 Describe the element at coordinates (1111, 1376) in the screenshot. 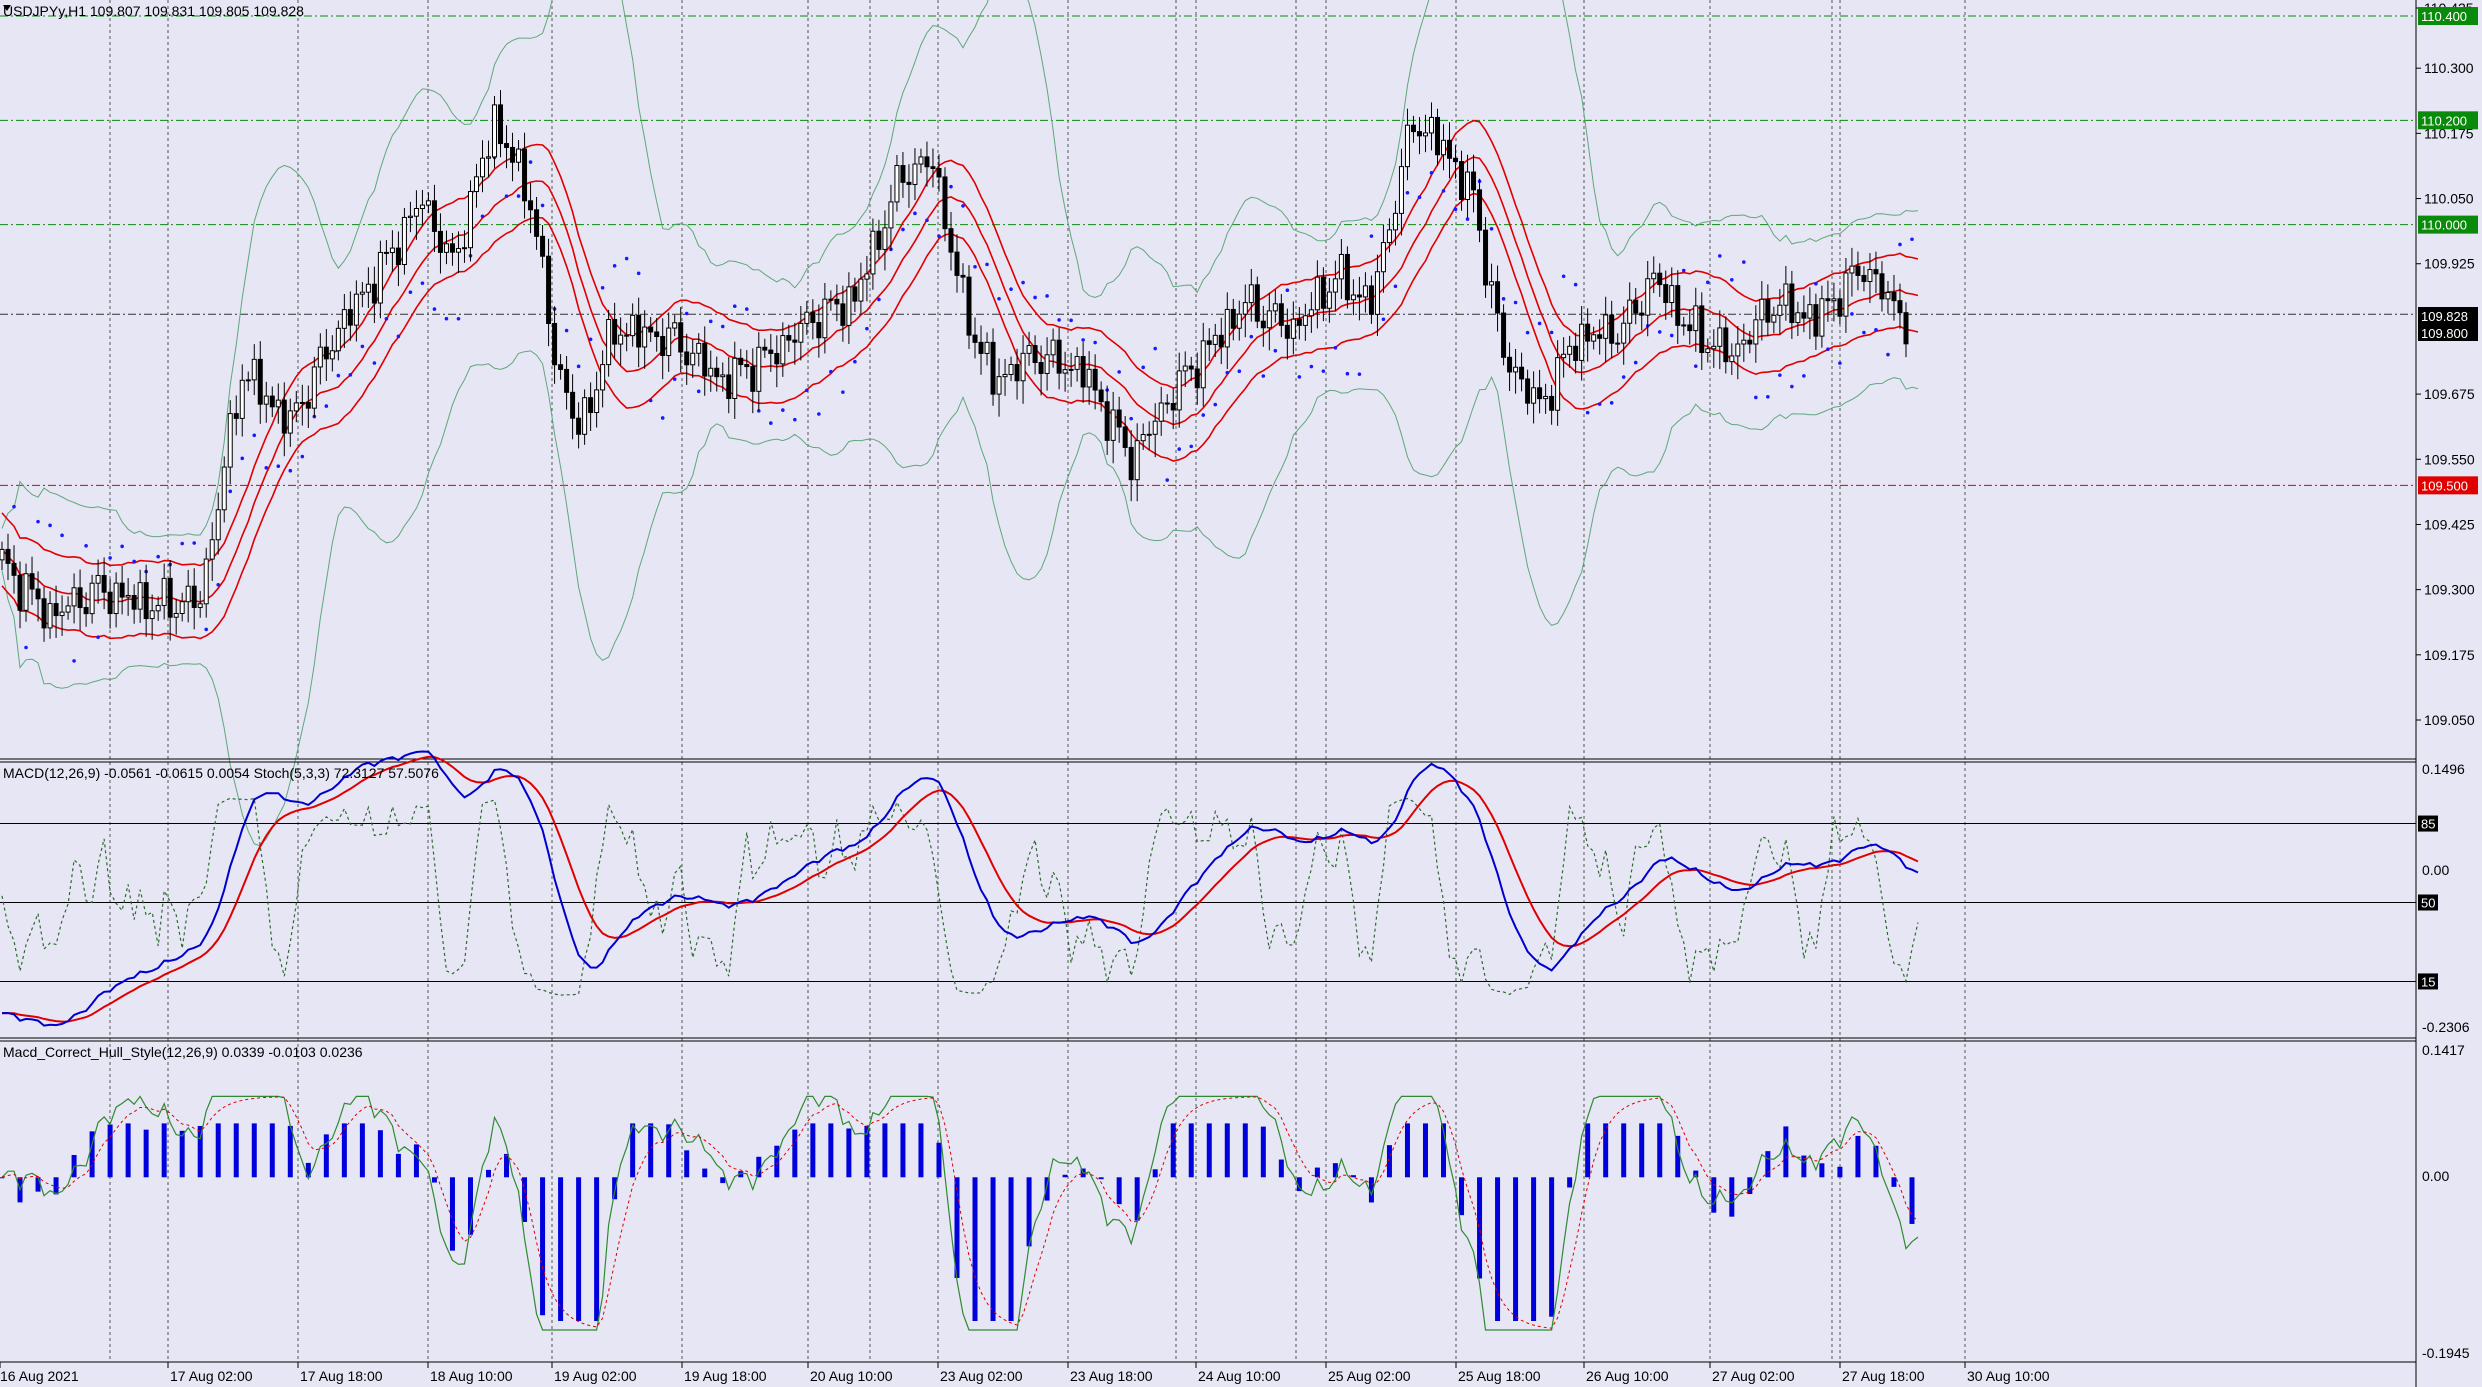

I see `time-label: 23 Aug 18:00` at that location.